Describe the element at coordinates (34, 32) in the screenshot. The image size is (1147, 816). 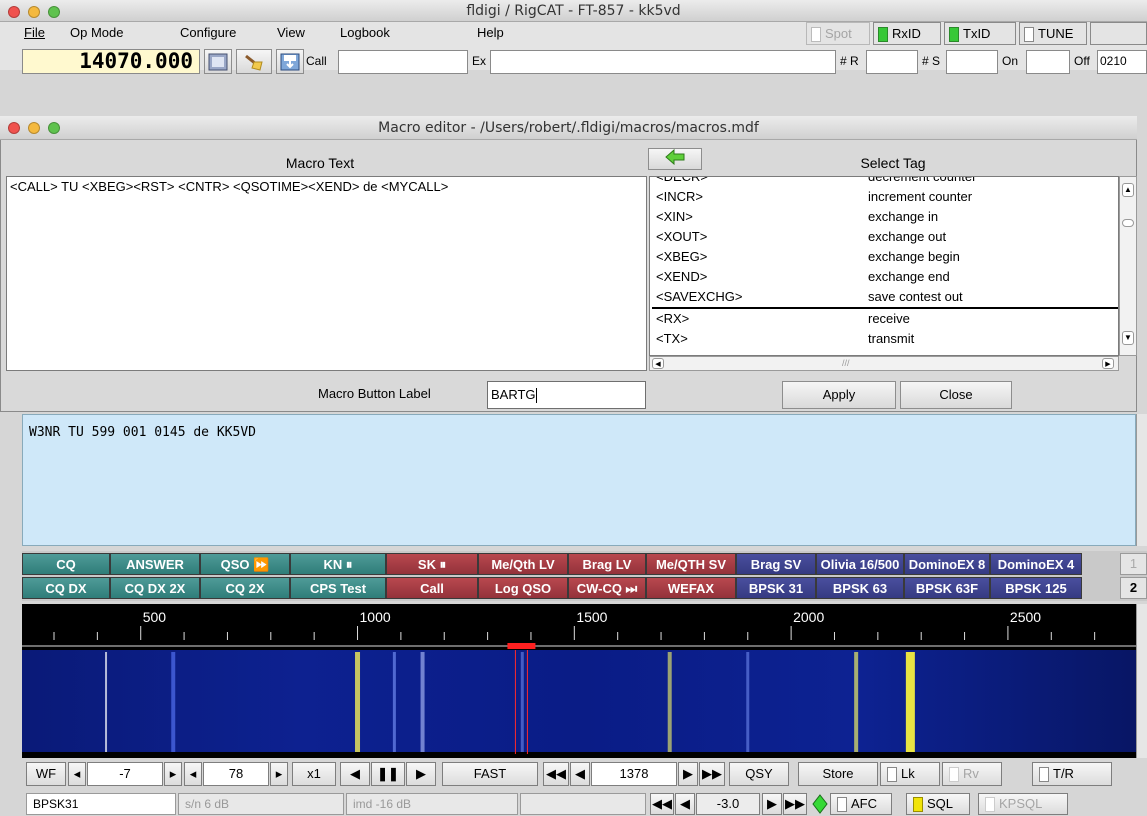
I see `menu-file: File` at that location.